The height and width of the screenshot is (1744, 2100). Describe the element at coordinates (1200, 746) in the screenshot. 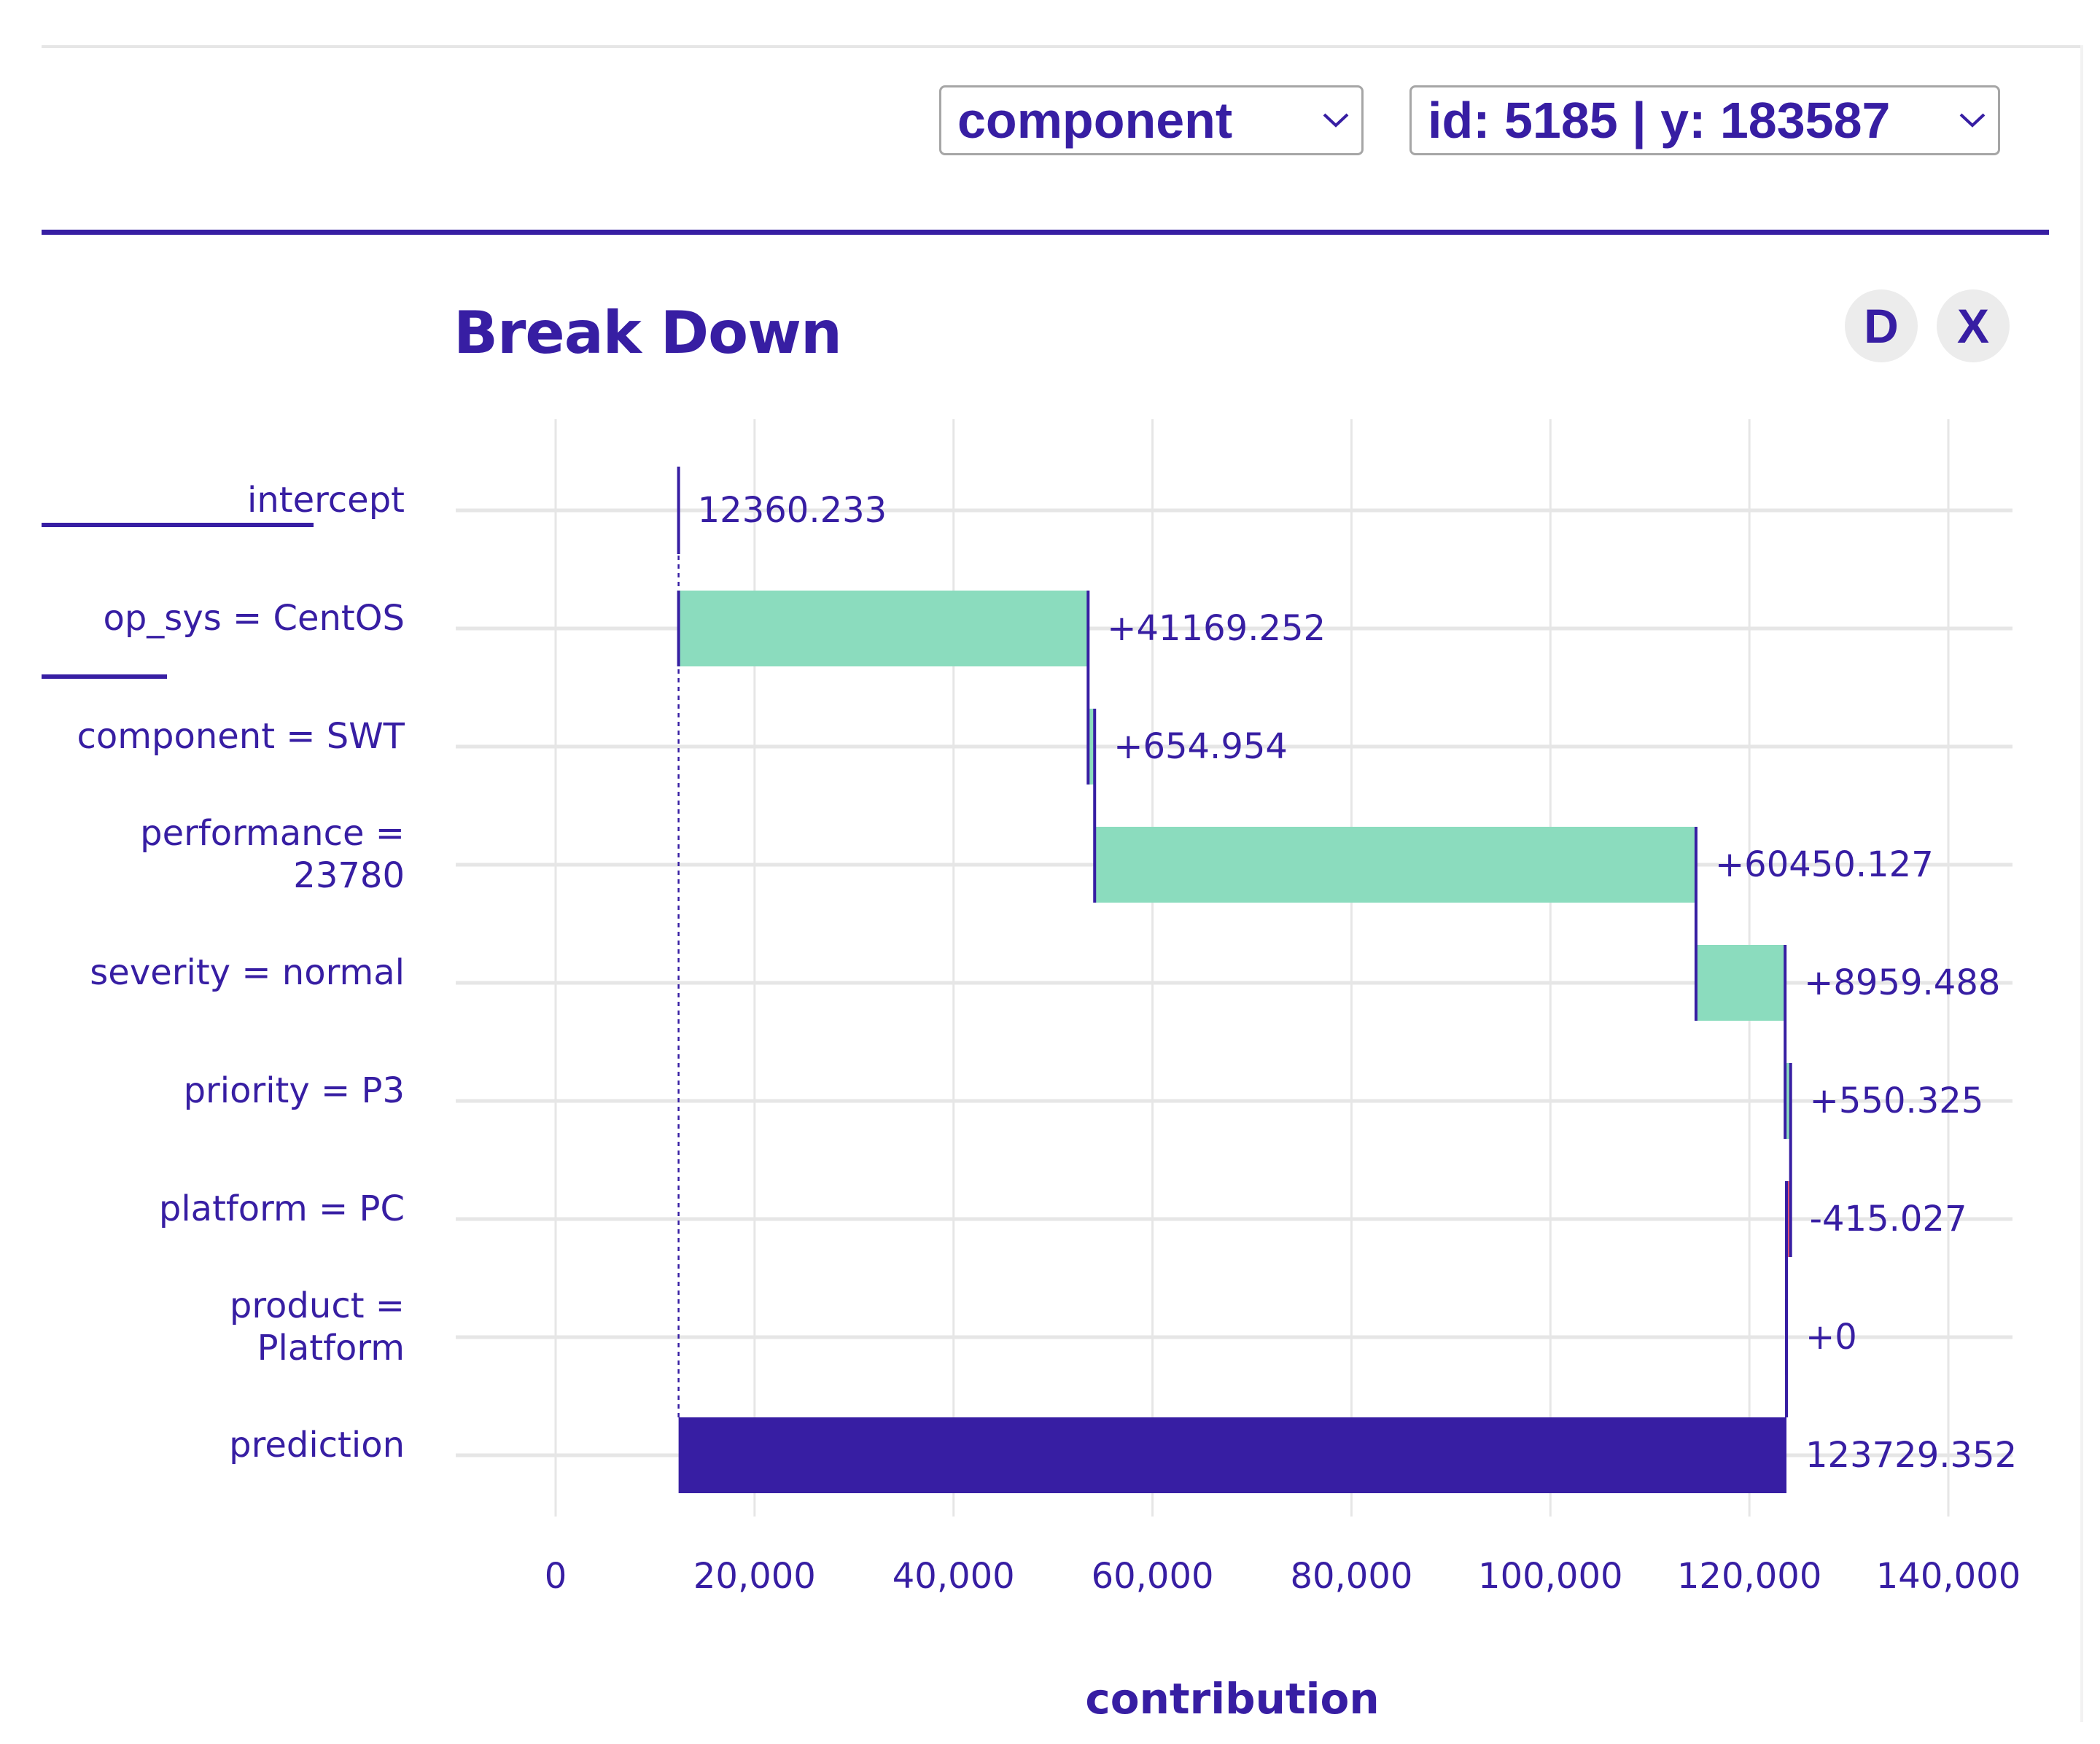

I see `value-label: +654.954` at that location.